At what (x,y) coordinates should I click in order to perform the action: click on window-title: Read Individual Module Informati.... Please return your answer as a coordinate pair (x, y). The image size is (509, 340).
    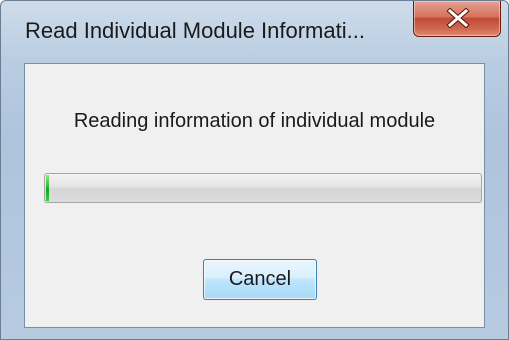
    Looking at the image, I should click on (195, 30).